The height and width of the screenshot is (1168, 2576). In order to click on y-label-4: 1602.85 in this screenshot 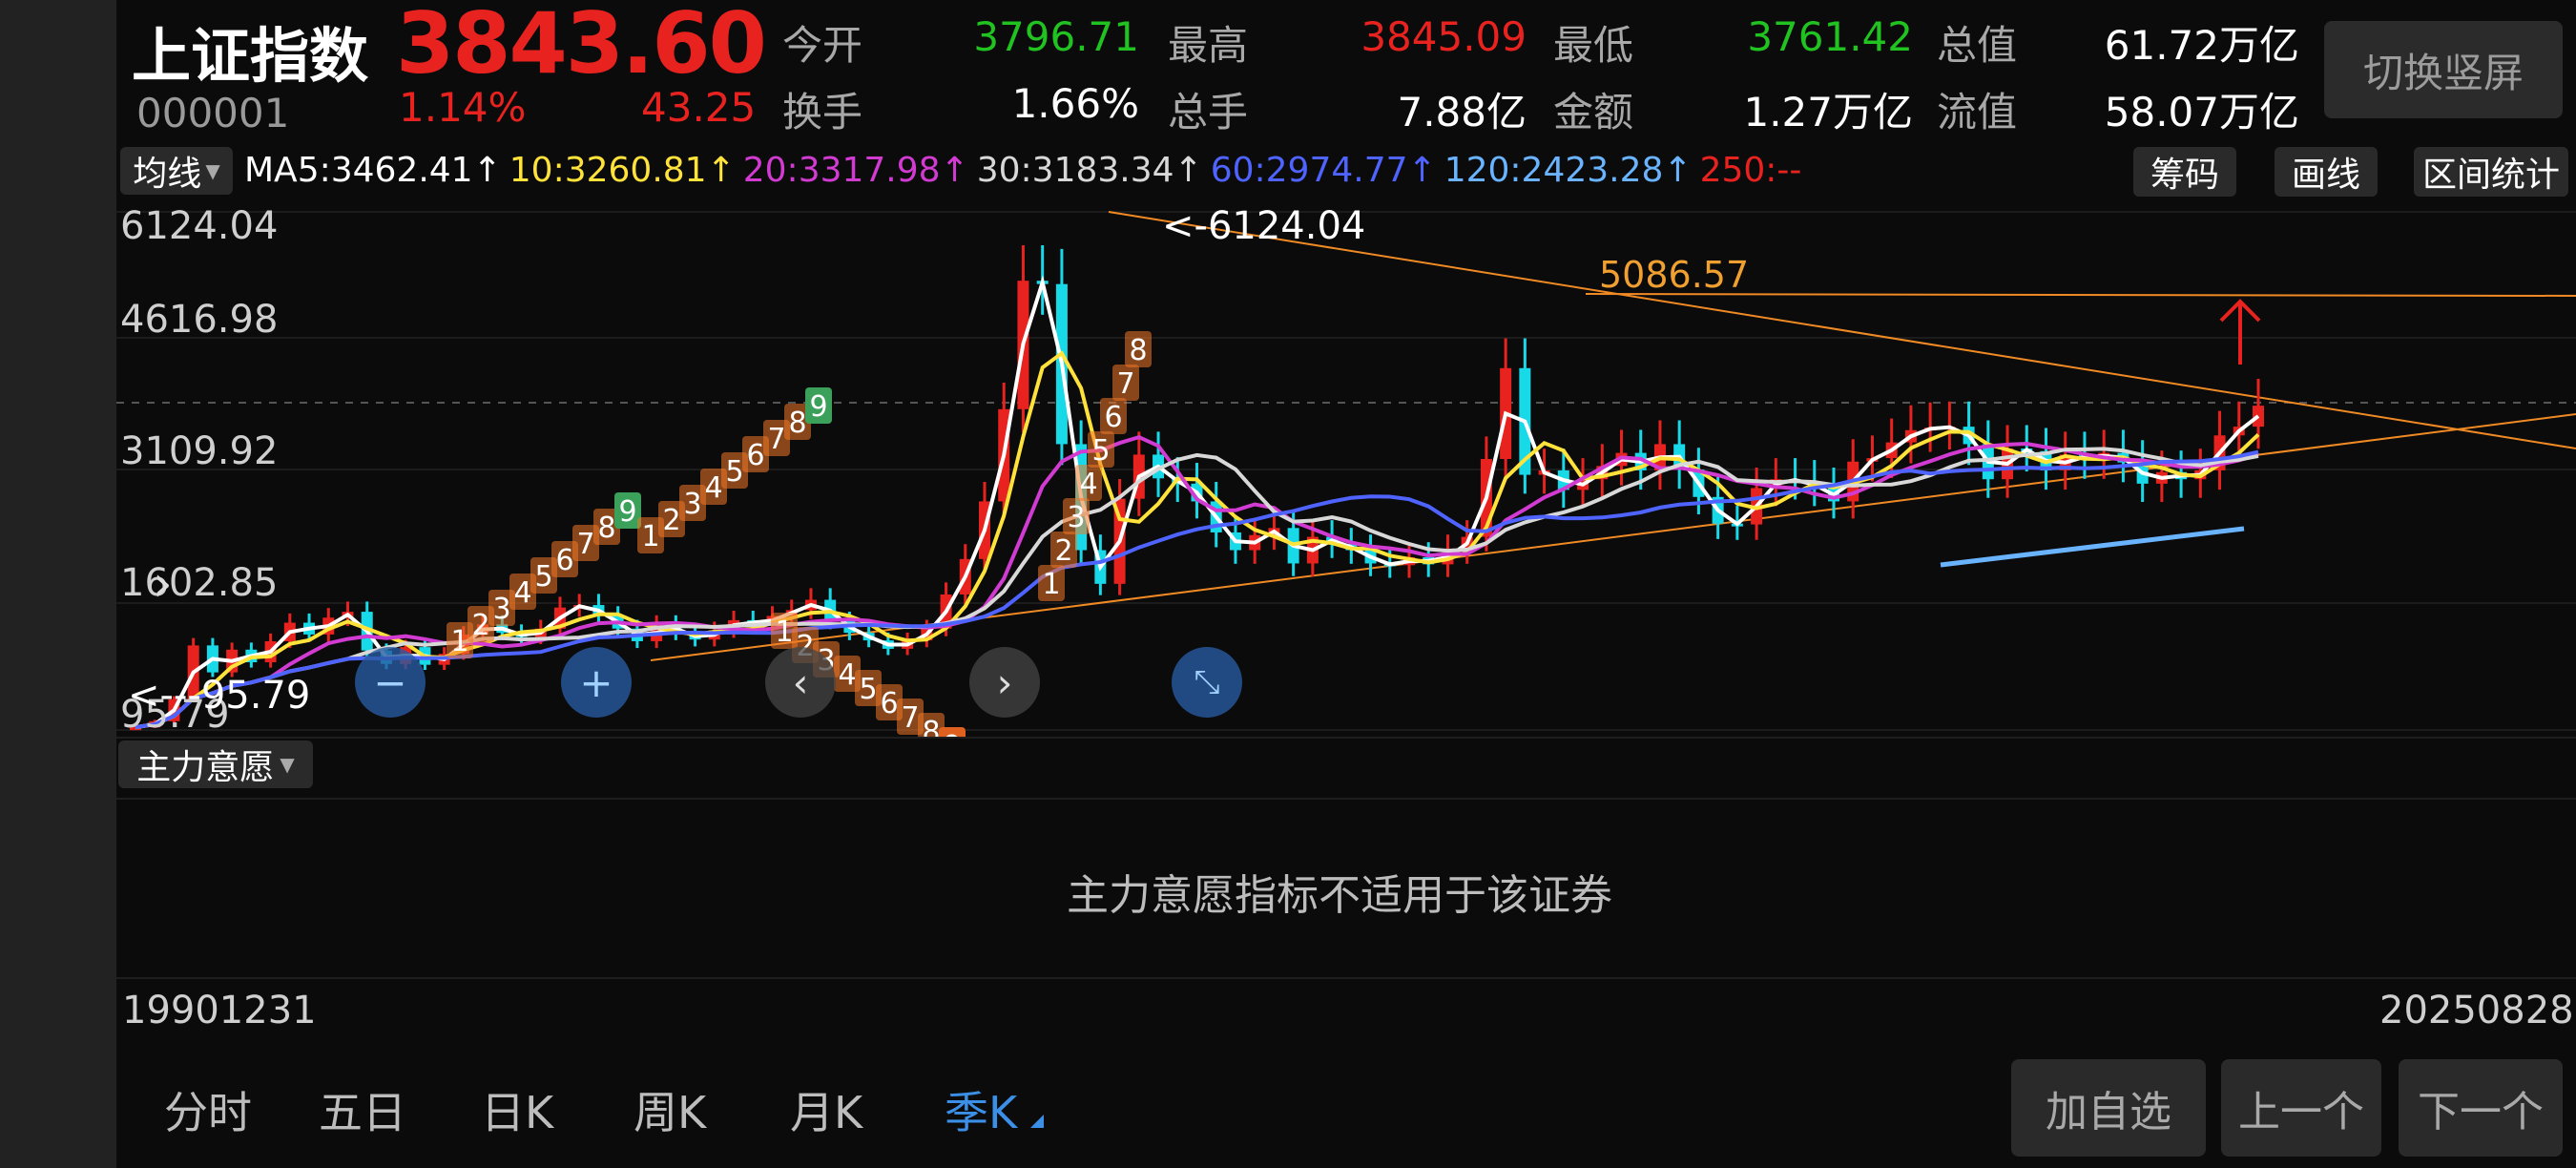, I will do `click(199, 583)`.